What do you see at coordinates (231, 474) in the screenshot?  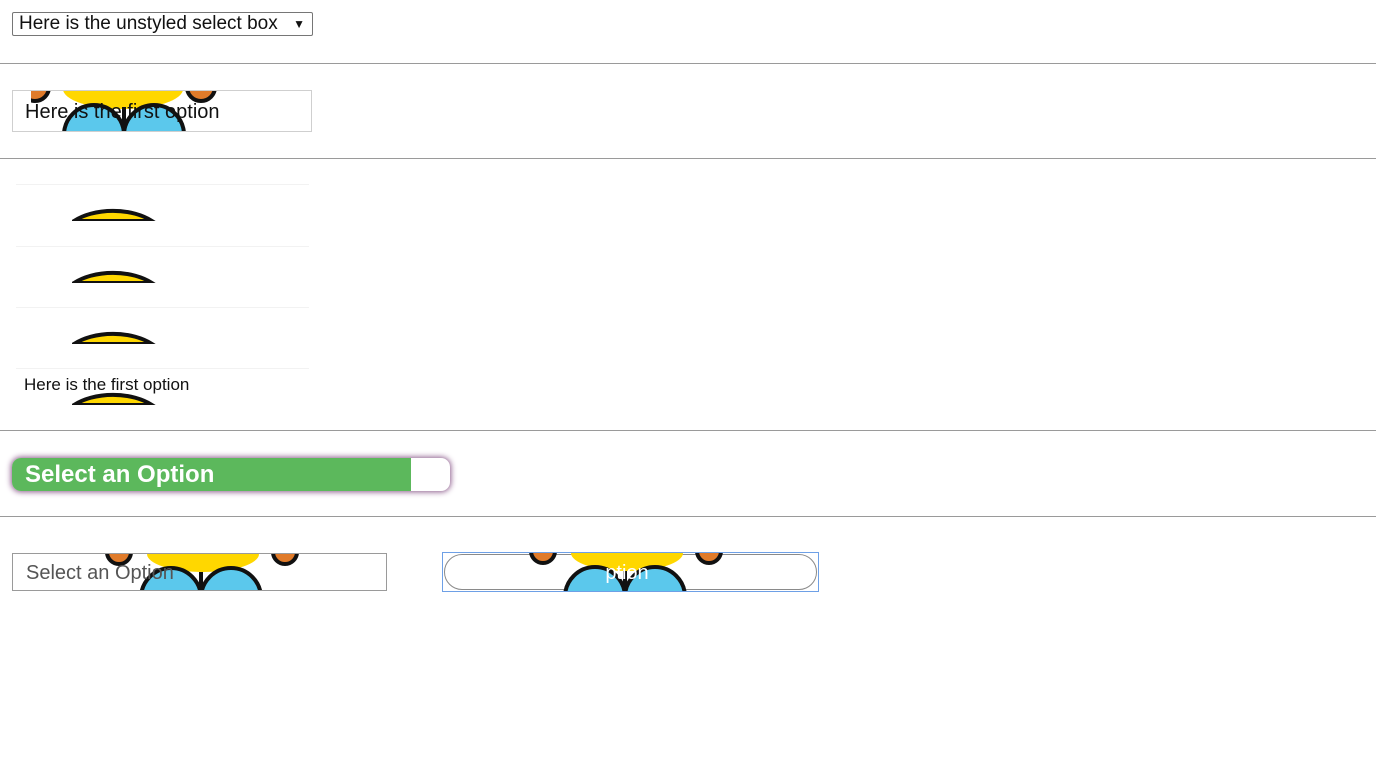 I see `green-select: Select an Option` at bounding box center [231, 474].